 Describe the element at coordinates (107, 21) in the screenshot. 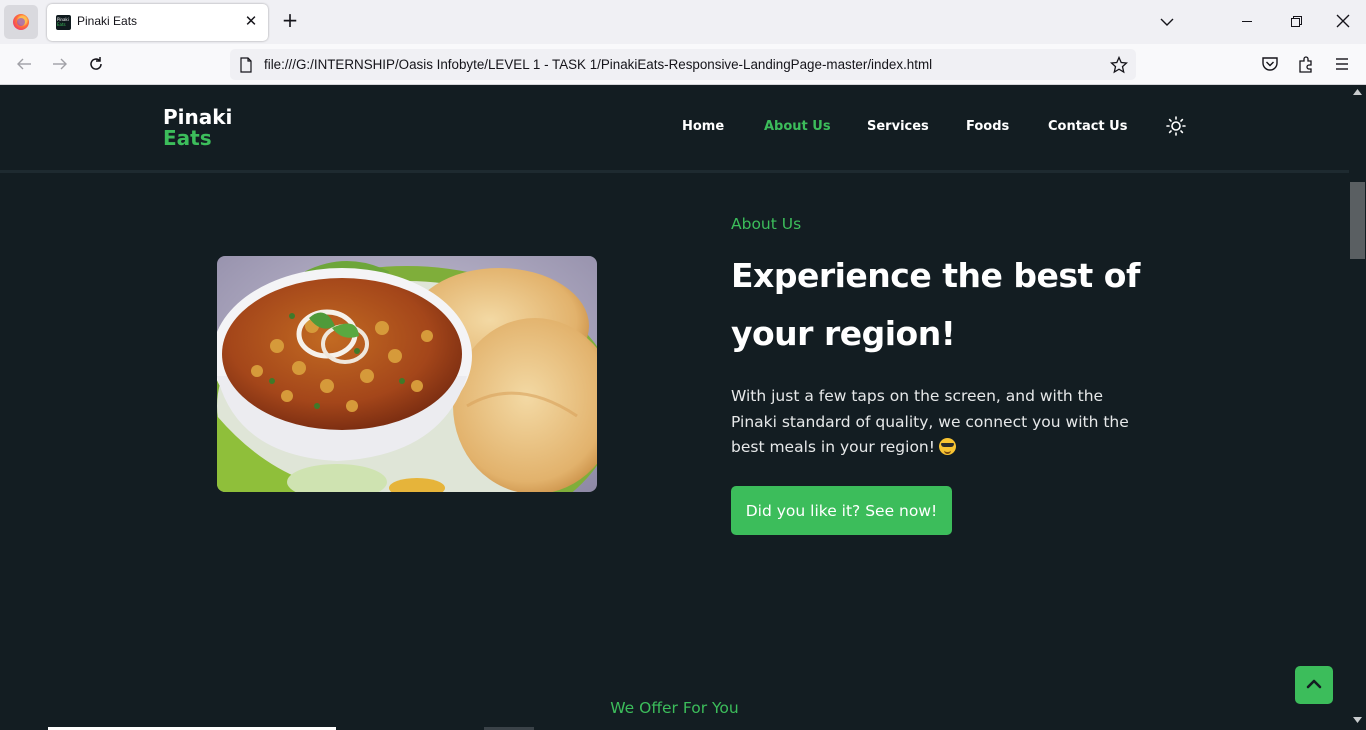

I see `tab-title: Pinaki Eats` at that location.